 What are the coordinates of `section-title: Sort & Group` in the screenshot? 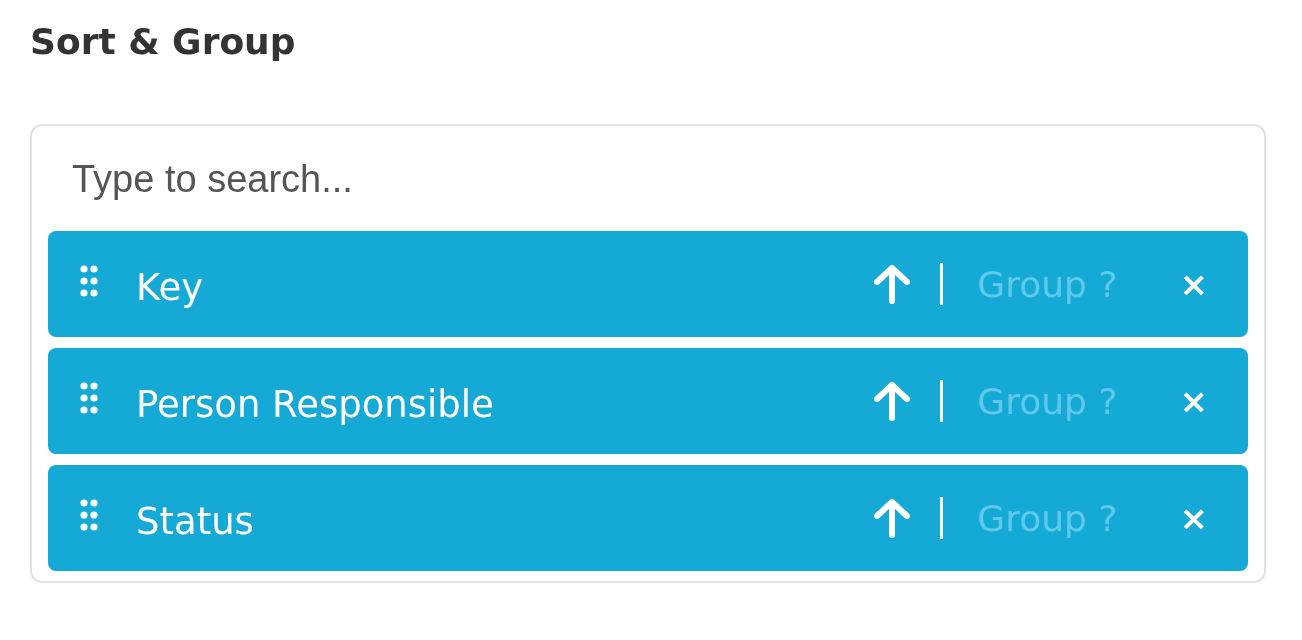 It's located at (163, 42).